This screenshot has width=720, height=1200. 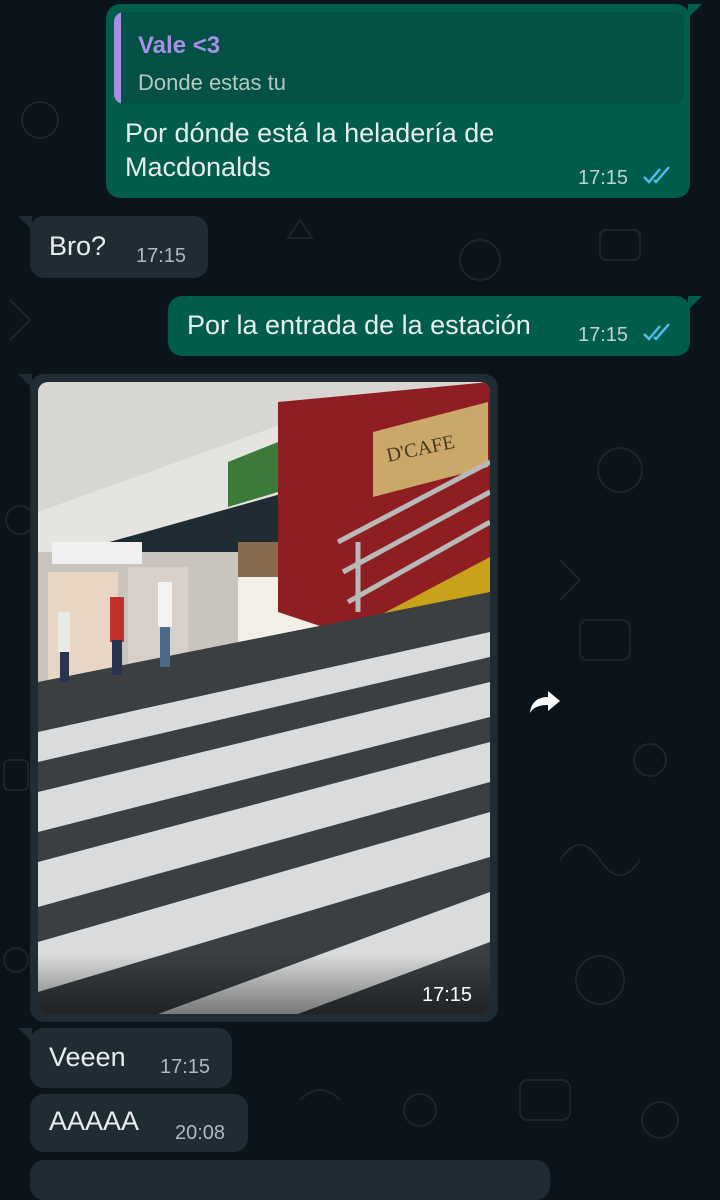 I want to click on message-text-line: Macdonalds, so click(x=198, y=167).